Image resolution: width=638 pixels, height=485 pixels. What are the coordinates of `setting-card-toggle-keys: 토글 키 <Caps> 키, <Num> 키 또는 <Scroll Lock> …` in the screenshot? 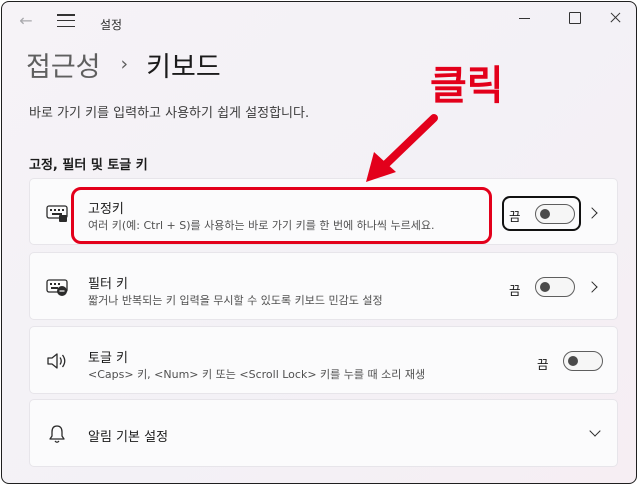 It's located at (323, 360).